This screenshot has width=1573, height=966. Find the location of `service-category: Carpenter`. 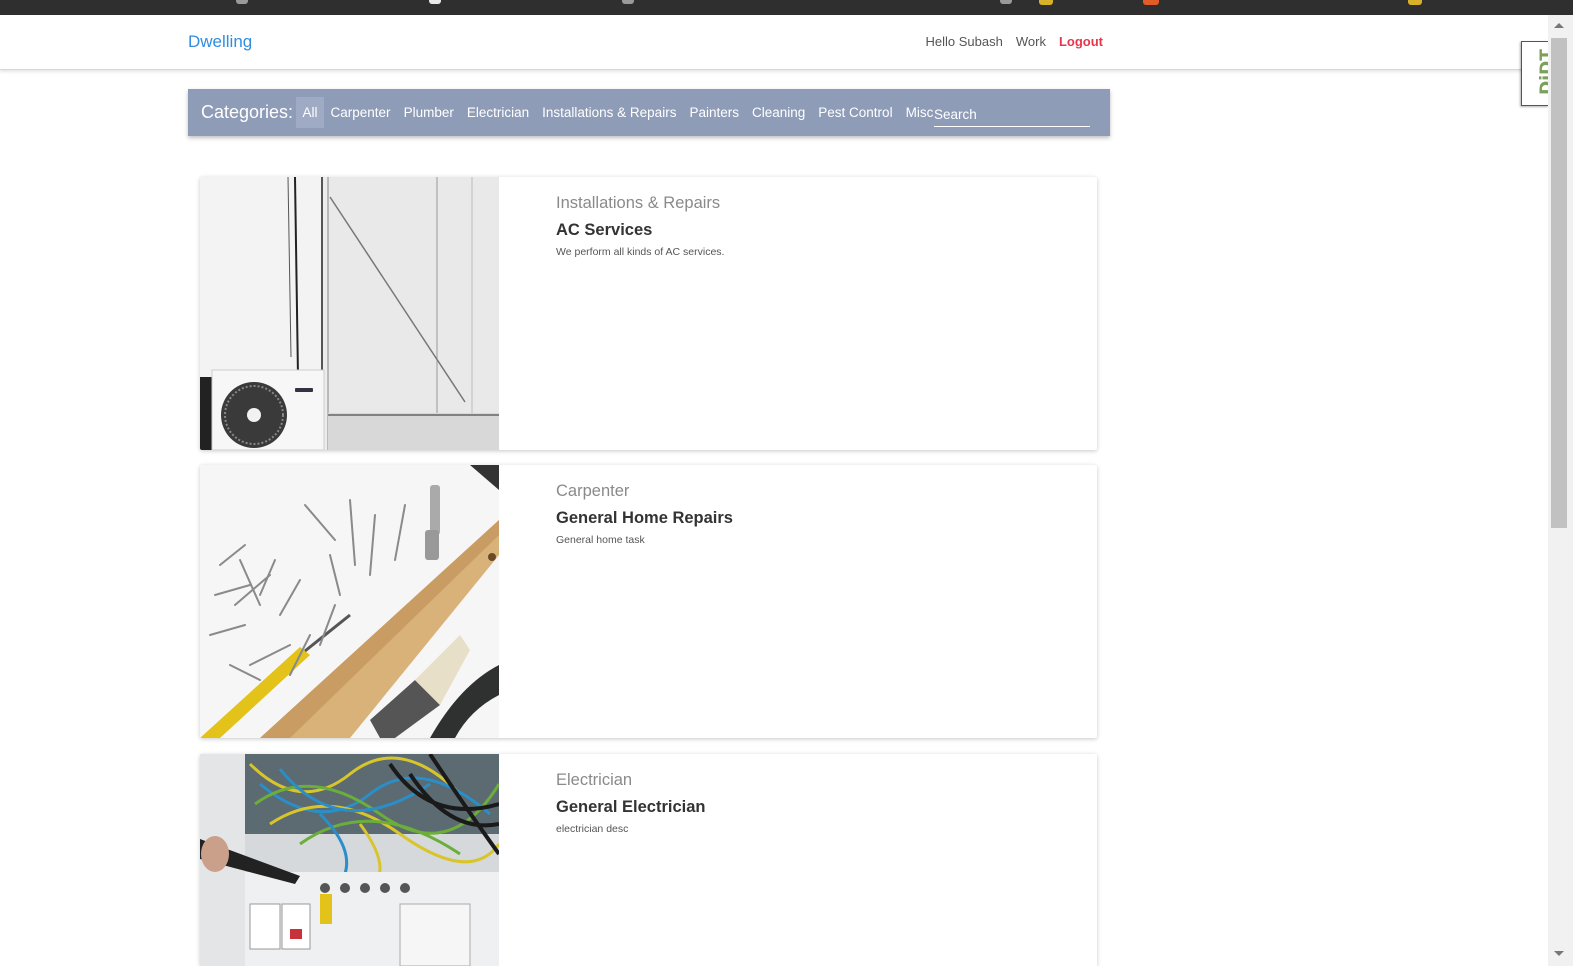

service-category: Carpenter is located at coordinates (593, 491).